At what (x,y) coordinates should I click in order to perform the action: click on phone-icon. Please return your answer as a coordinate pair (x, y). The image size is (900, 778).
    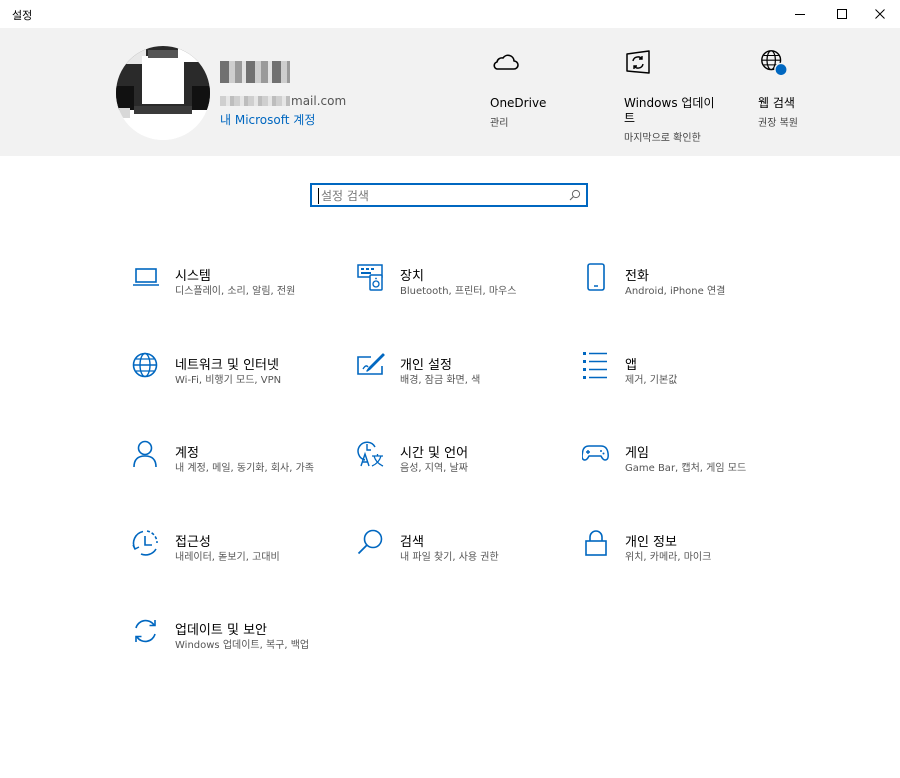
    Looking at the image, I should click on (596, 277).